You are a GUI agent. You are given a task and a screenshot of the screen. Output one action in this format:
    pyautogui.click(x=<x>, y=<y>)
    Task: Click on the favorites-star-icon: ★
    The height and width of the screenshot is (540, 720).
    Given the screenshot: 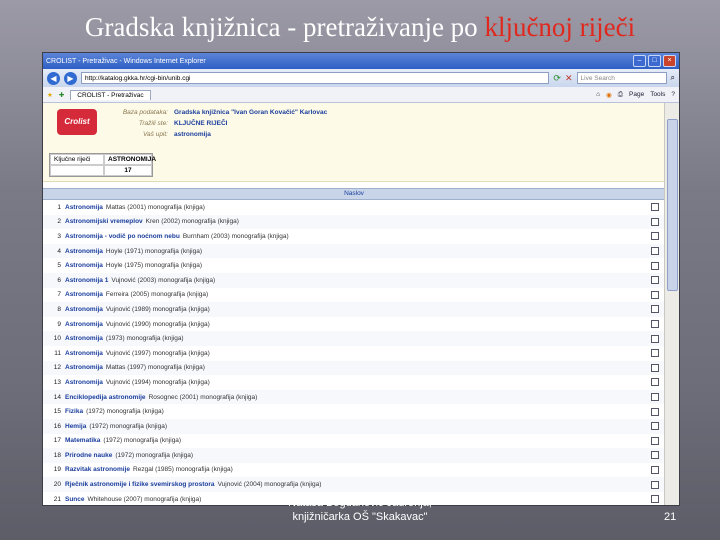 What is the action you would take?
    pyautogui.click(x=50, y=95)
    